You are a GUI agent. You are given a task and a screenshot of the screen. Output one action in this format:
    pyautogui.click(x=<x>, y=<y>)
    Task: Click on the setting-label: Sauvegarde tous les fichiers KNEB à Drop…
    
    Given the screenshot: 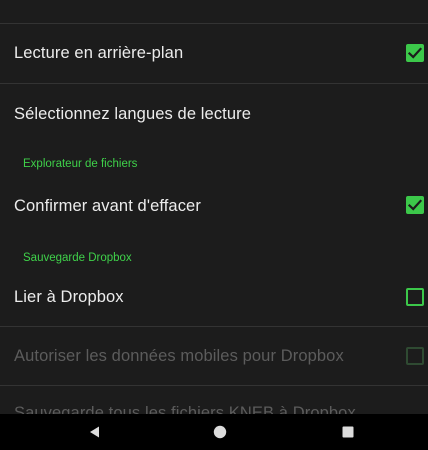 What is the action you would take?
    pyautogui.click(x=185, y=409)
    